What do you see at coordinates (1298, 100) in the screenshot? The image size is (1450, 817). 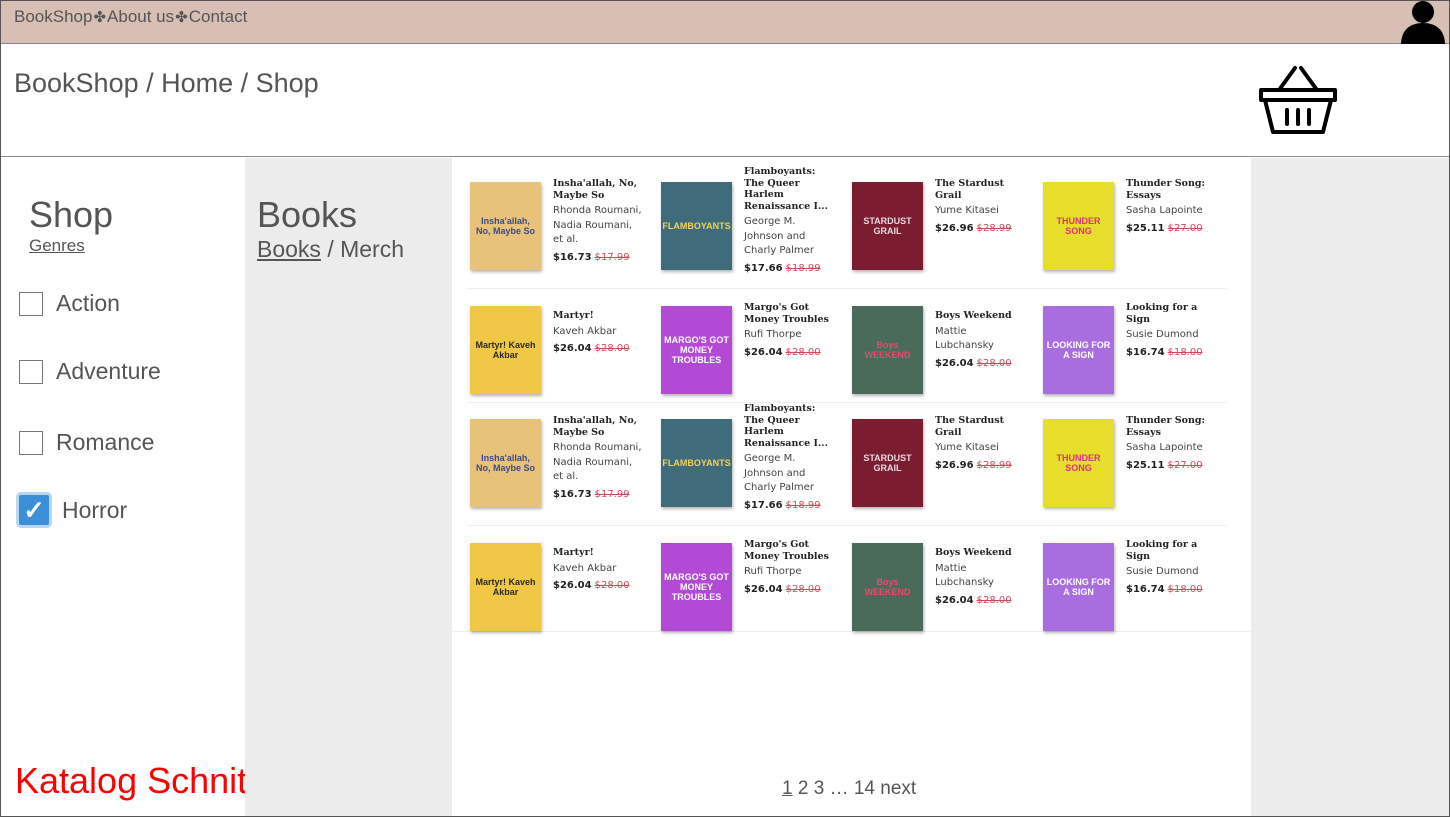 I see `shopping-basket-icon` at bounding box center [1298, 100].